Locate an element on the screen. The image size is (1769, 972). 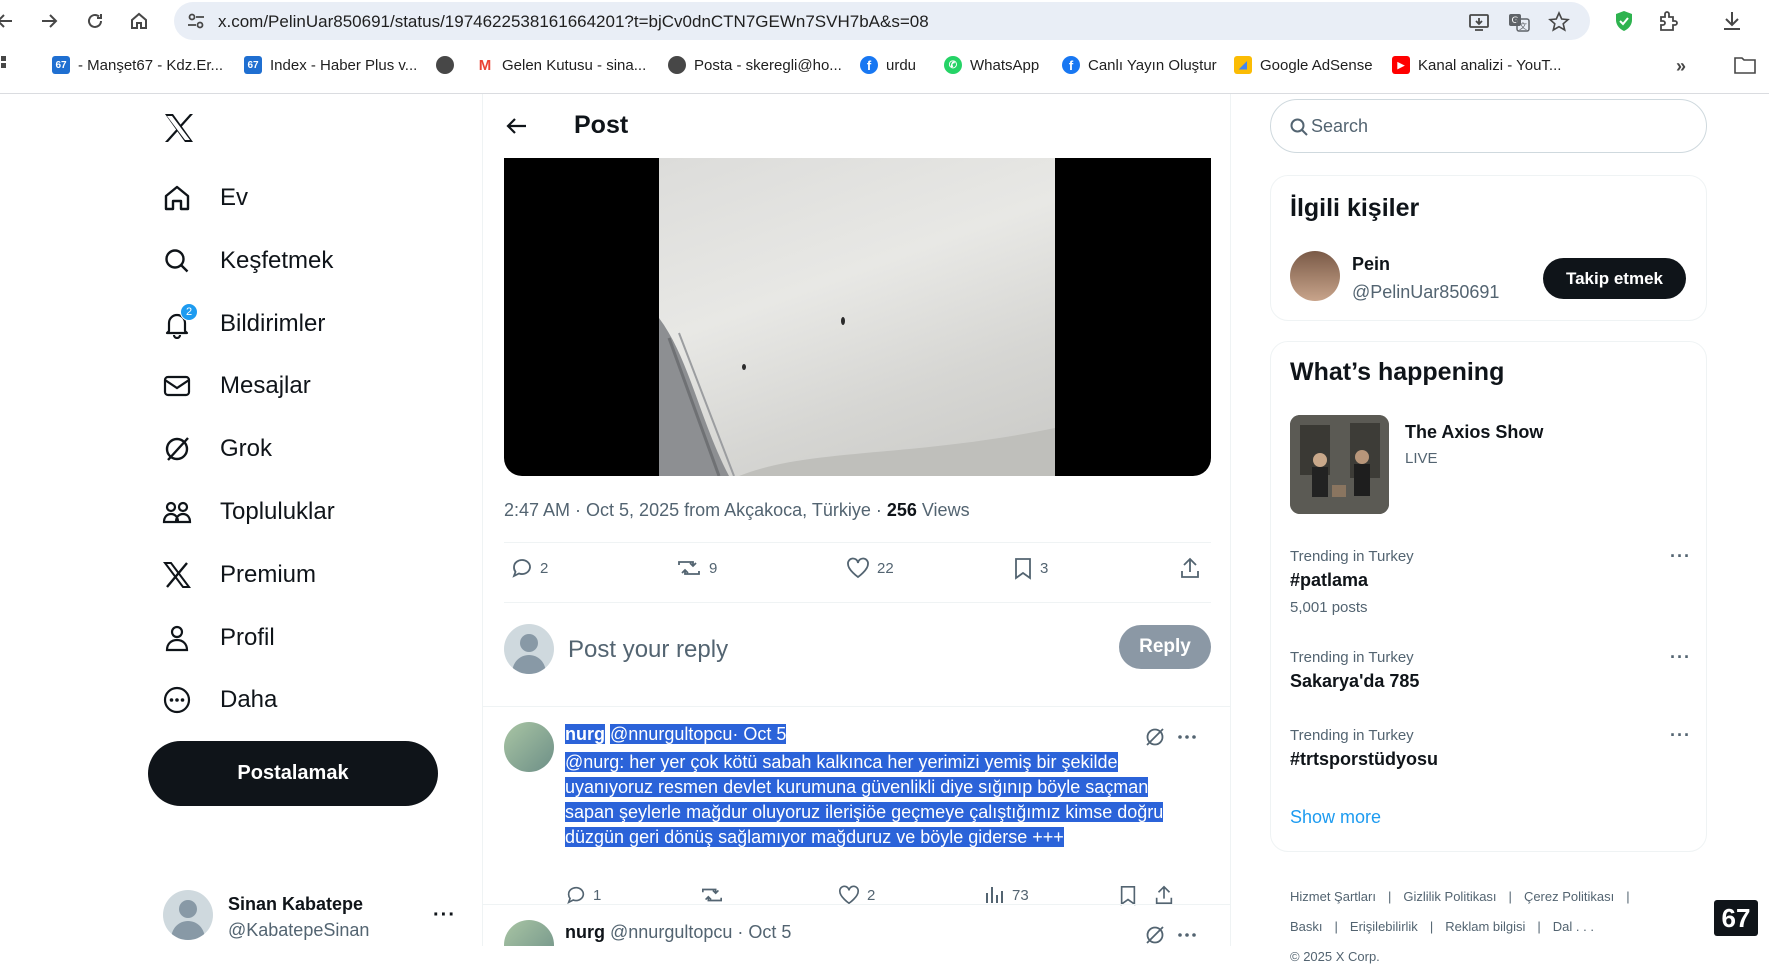
repost-action: 9 is located at coordinates (696, 568).